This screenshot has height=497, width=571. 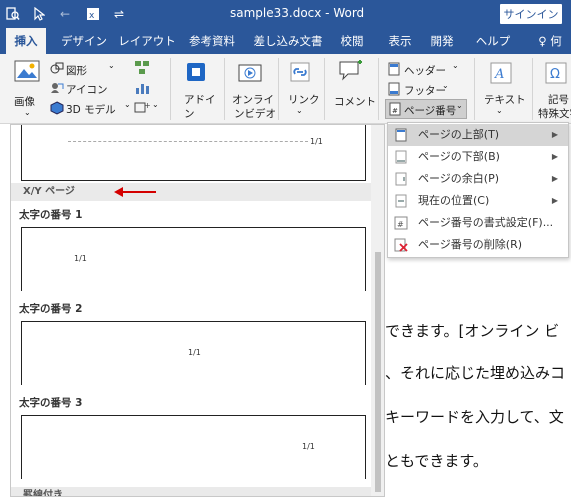 I want to click on current-position-icon, so click(x=401, y=201).